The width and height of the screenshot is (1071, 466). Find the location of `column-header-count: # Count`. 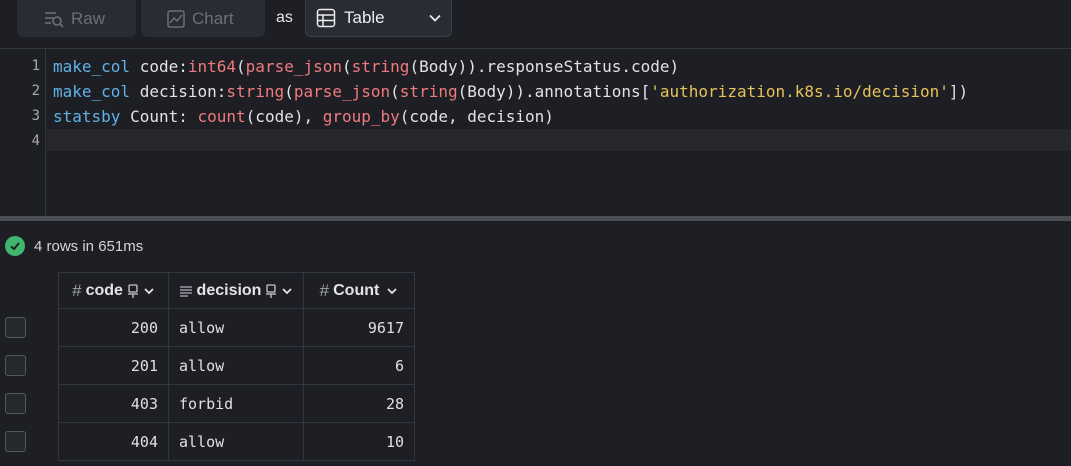

column-header-count: # Count is located at coordinates (359, 290).